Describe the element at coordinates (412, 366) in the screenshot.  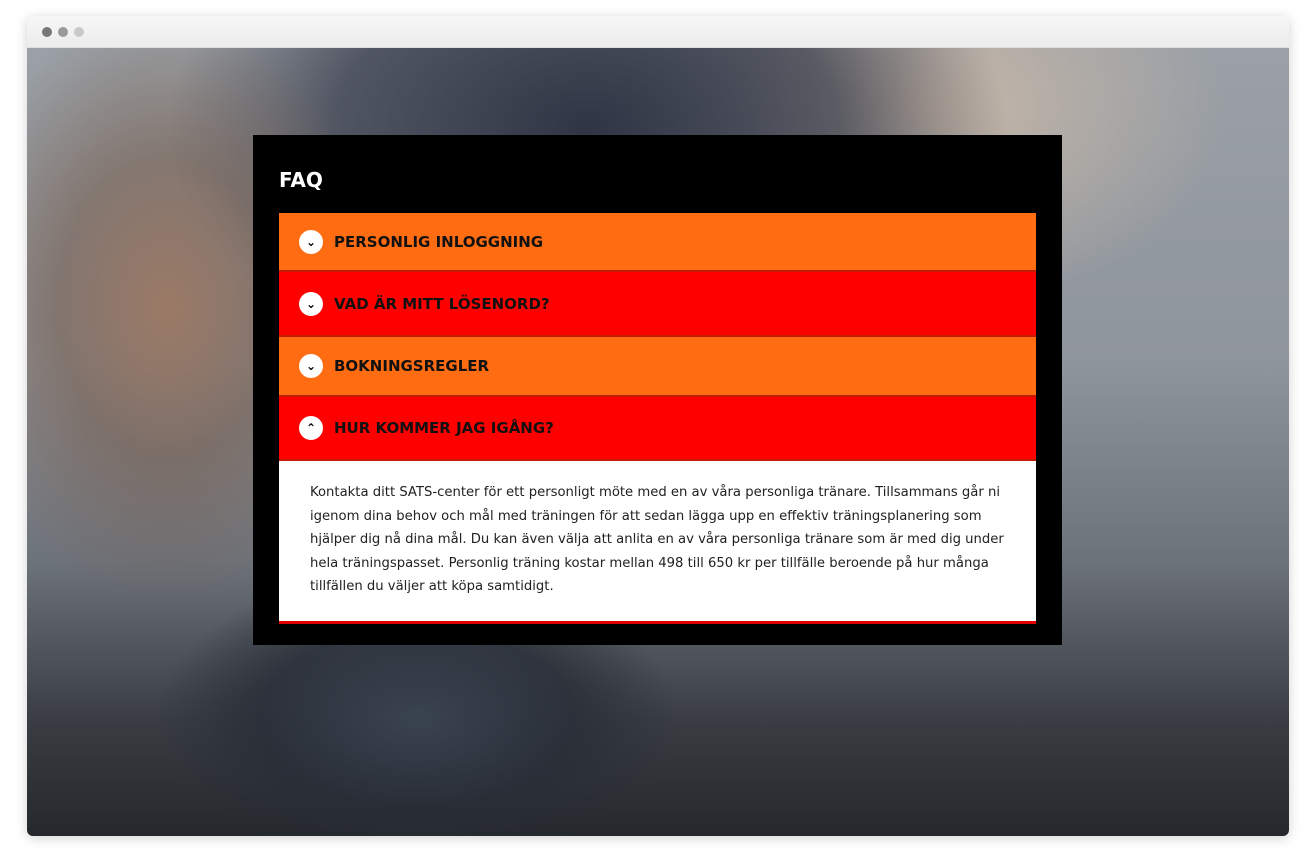
I see `faq-item-label: BOKNINGSREGLER` at that location.